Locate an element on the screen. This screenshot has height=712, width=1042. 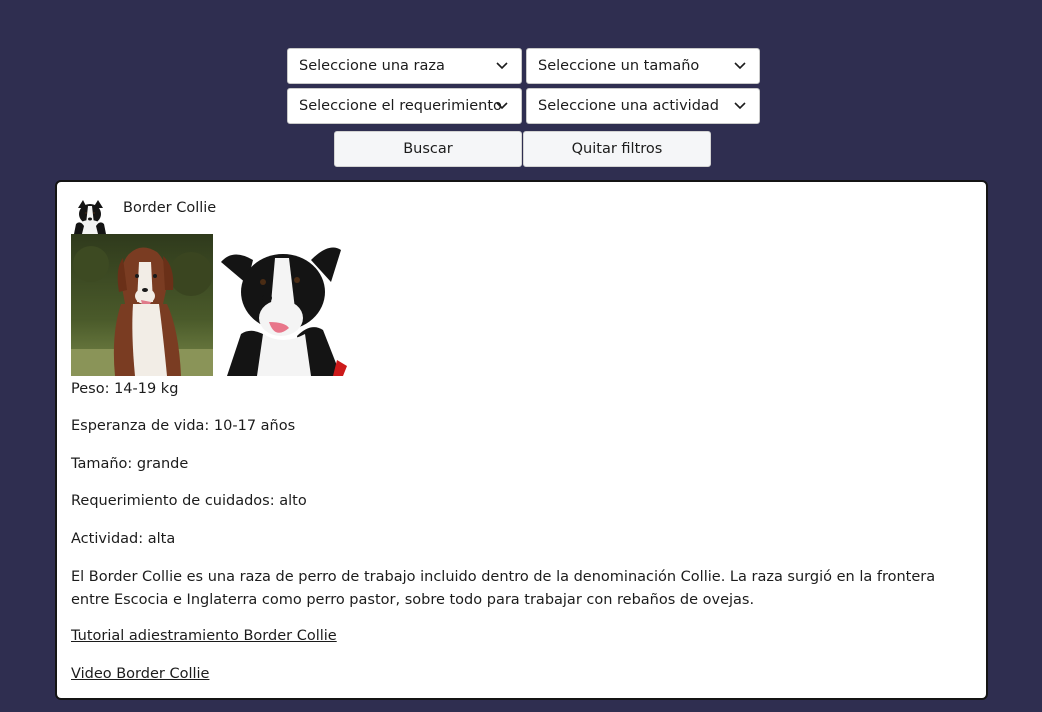
size-select-value: Seleccione un tamaño is located at coordinates (619, 66).